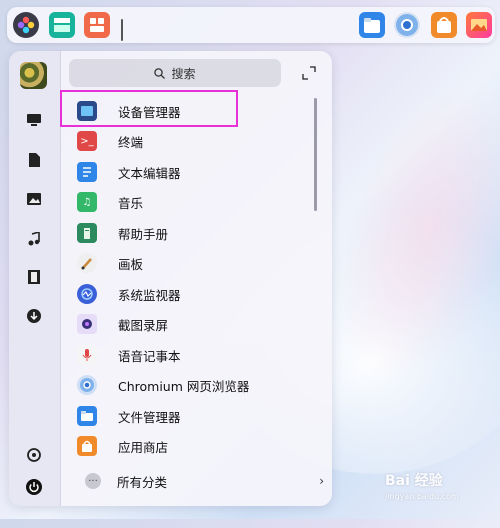 This screenshot has height=528, width=500. What do you see at coordinates (160, 73) in the screenshot?
I see `search-icon` at bounding box center [160, 73].